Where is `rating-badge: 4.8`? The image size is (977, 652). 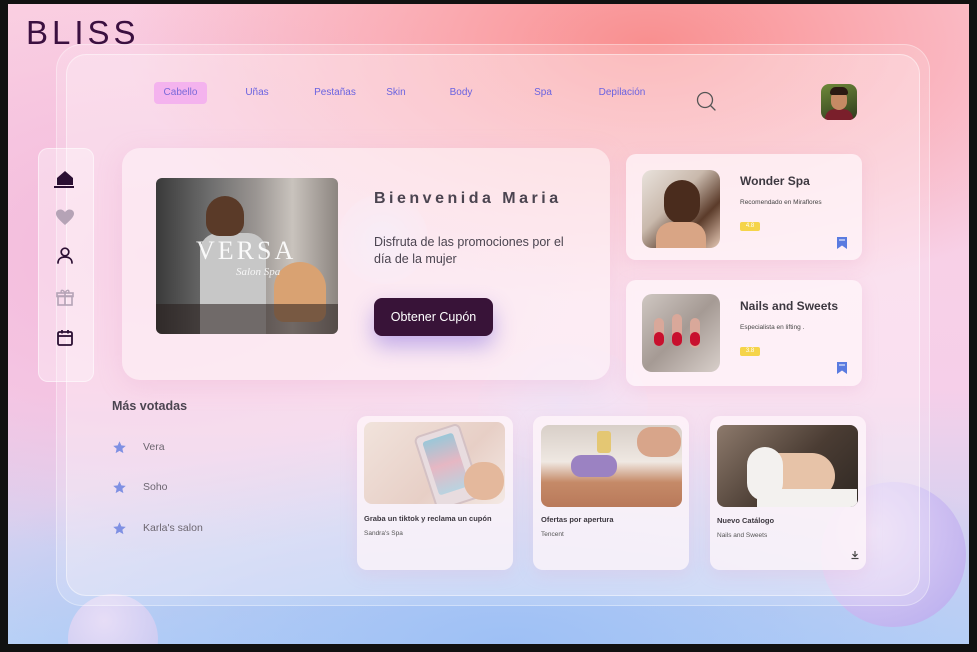 rating-badge: 4.8 is located at coordinates (750, 226).